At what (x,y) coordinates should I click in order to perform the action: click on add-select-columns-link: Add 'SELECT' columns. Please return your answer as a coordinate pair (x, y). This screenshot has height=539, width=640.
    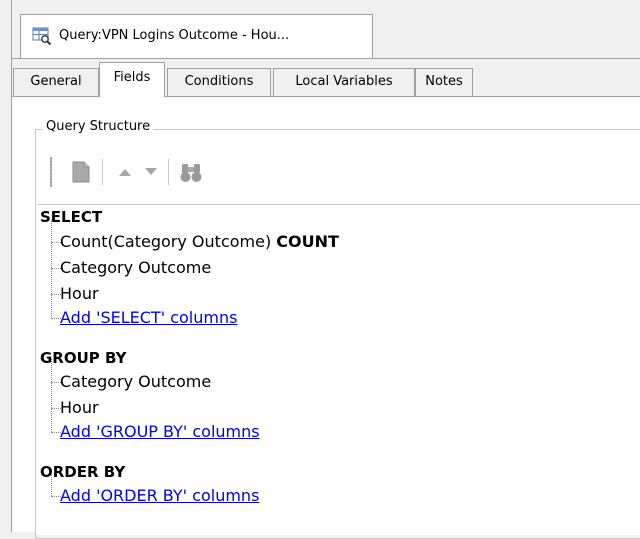
    Looking at the image, I should click on (148, 318).